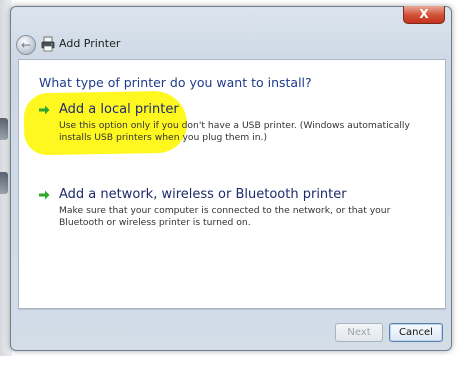  Describe the element at coordinates (416, 332) in the screenshot. I see `cancel-button: Cancel` at that location.